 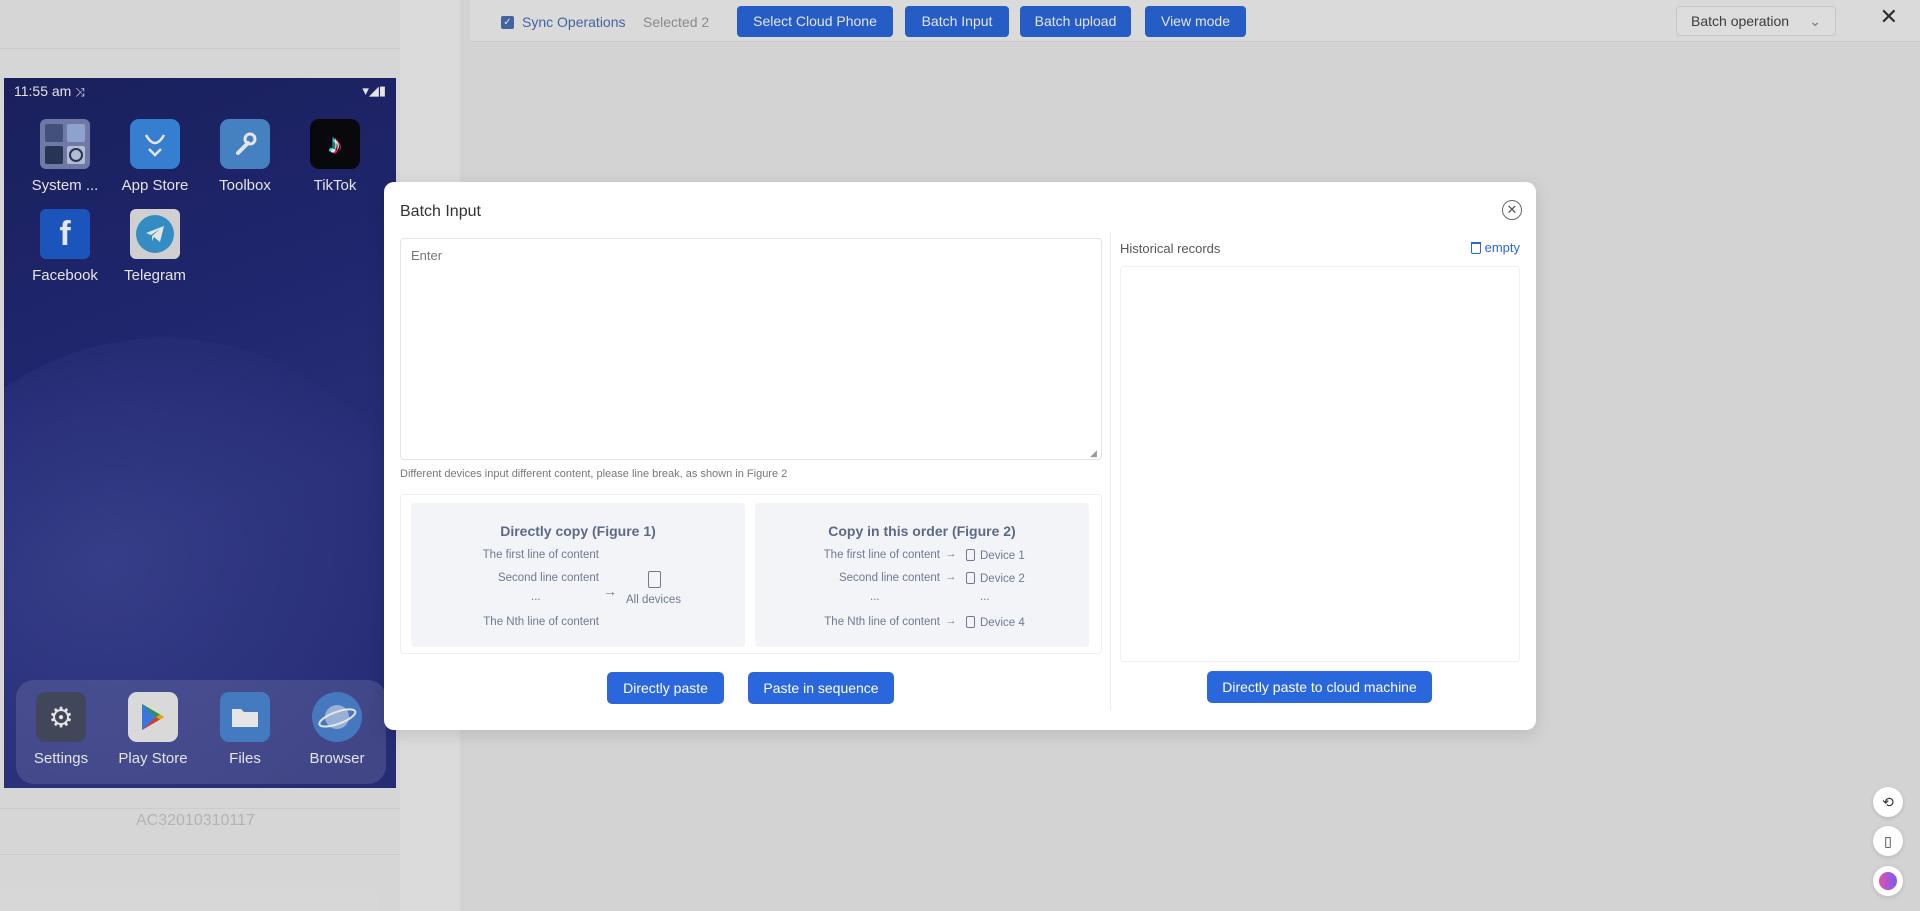 What do you see at coordinates (1512, 210) in the screenshot?
I see `close-circle-icon: ✕` at bounding box center [1512, 210].